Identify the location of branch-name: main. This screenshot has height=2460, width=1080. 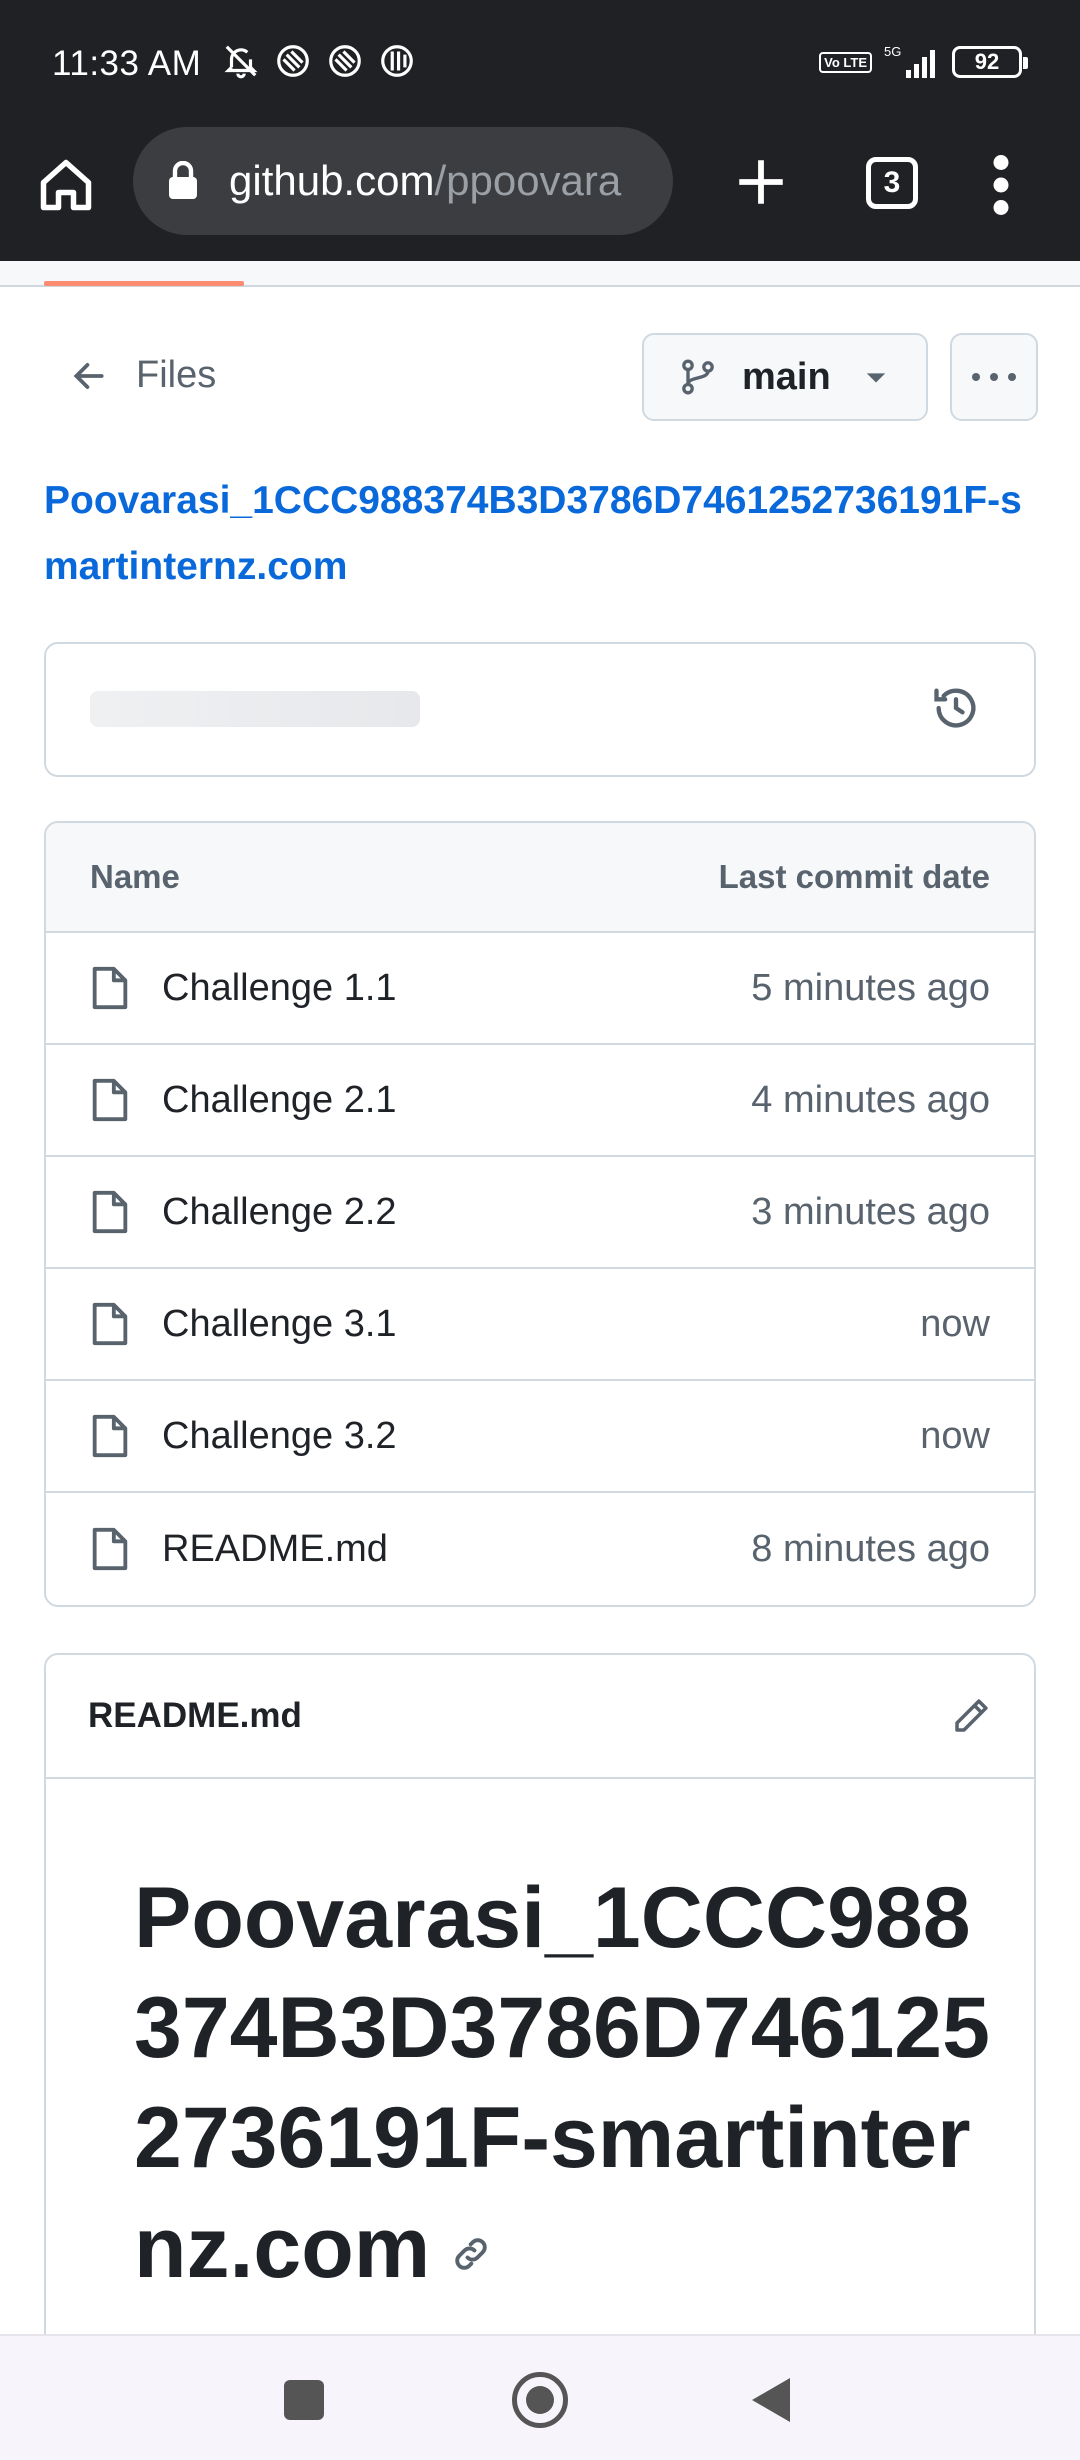
(786, 376).